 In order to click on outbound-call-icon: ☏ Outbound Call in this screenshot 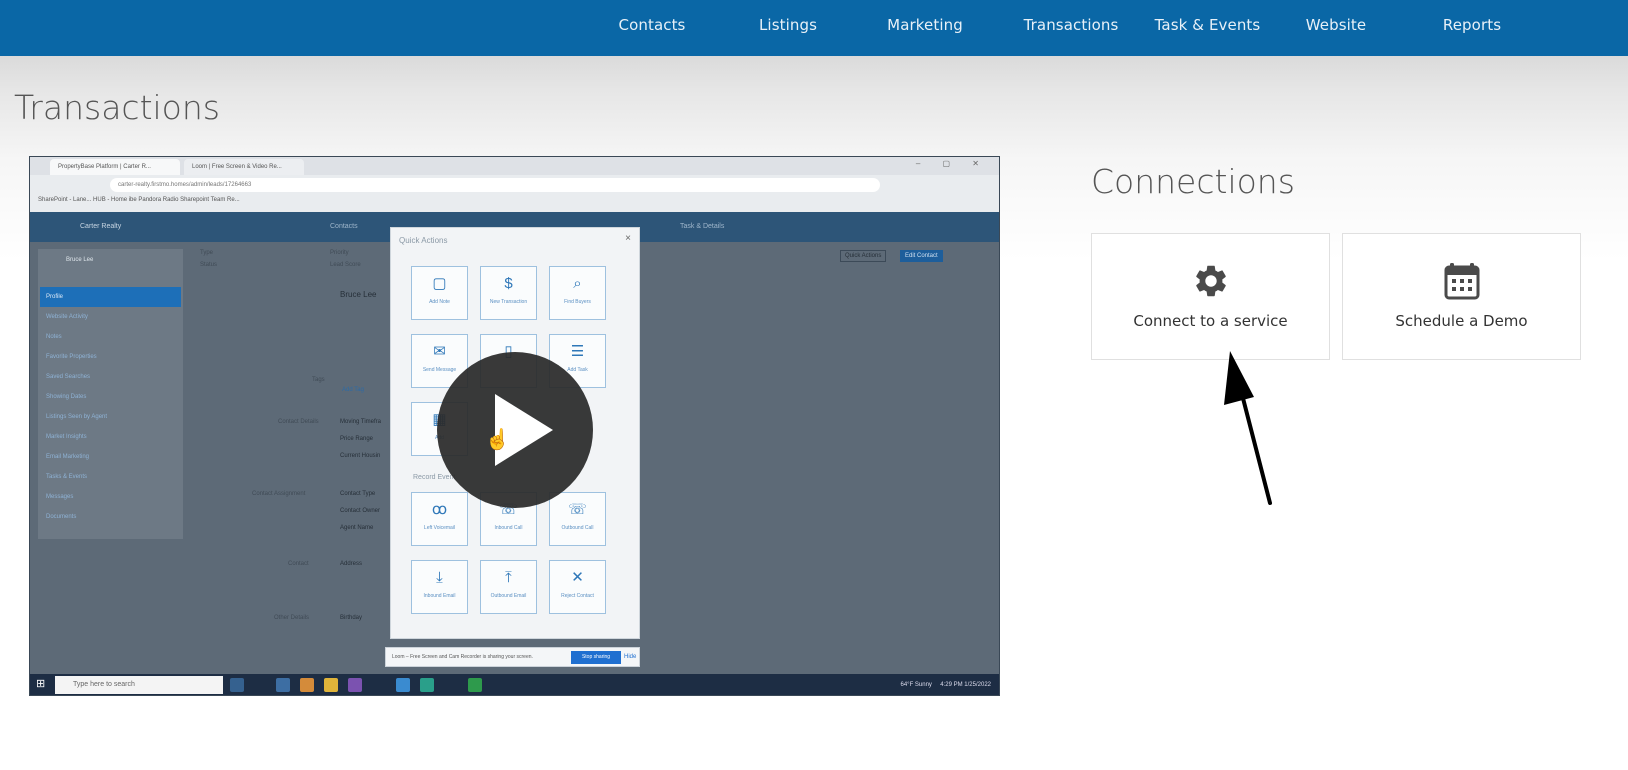, I will do `click(577, 519)`.